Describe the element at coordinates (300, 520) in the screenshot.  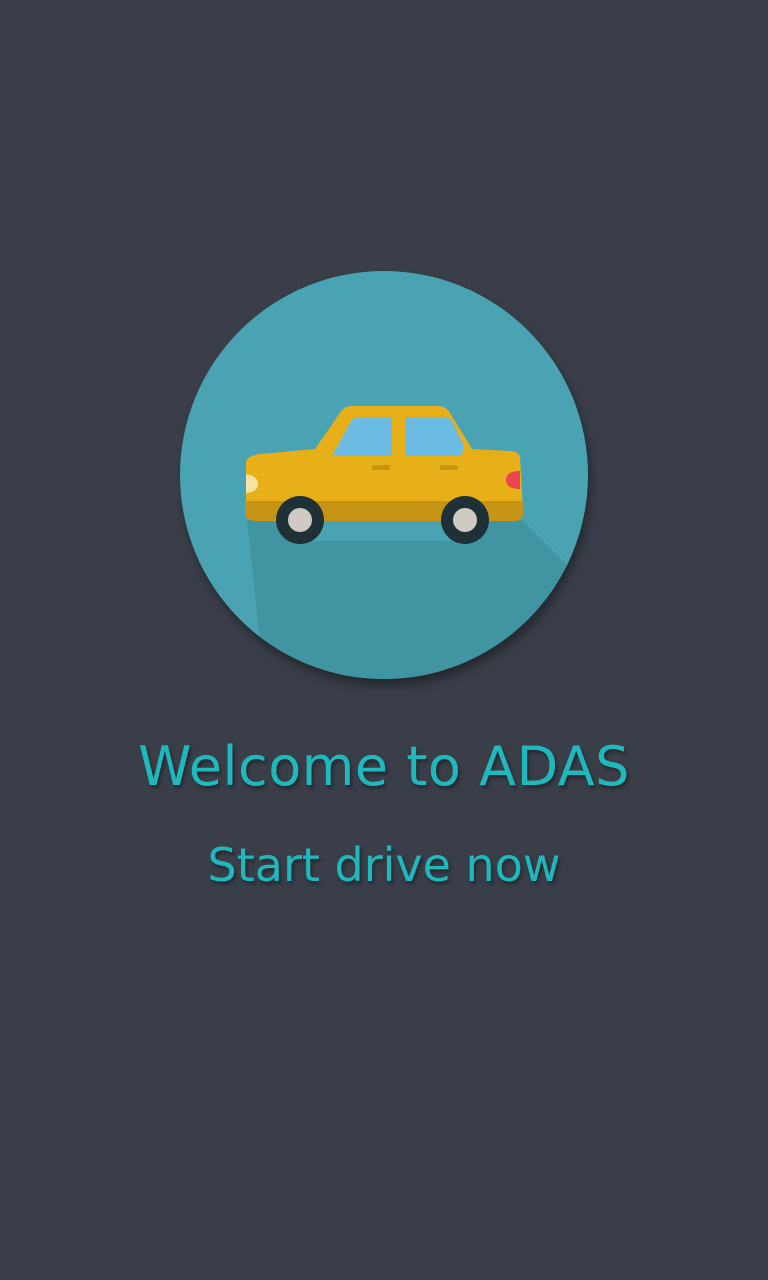
I see `car-front-wheel` at that location.